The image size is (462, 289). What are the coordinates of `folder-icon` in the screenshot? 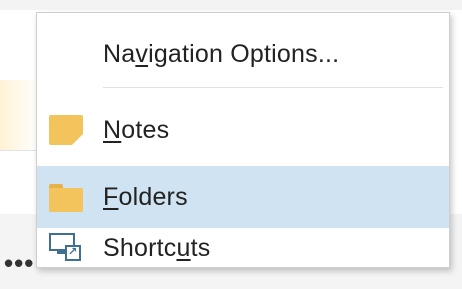 It's located at (66, 197).